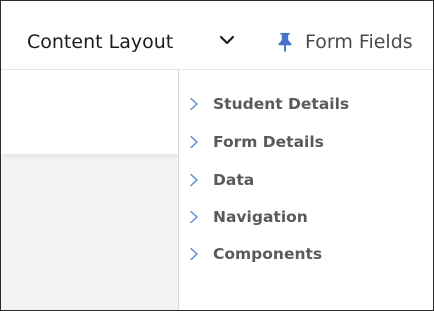 The image size is (434, 311). I want to click on tree-item-label: Student Details, so click(281, 104).